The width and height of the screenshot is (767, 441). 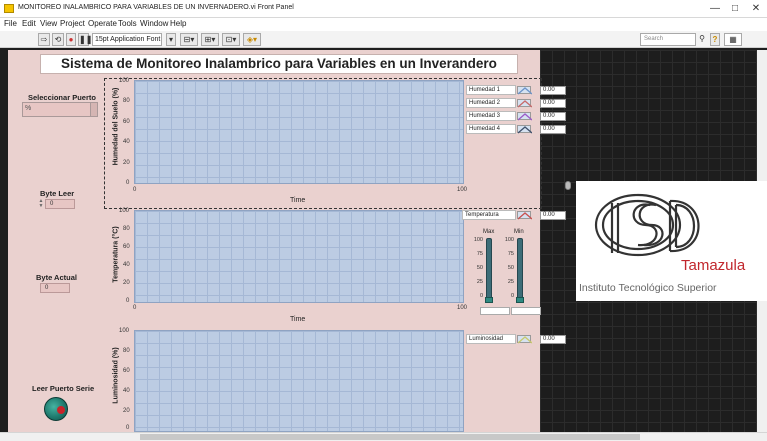 I want to click on reorder-icon: ◈▾, so click(x=252, y=39).